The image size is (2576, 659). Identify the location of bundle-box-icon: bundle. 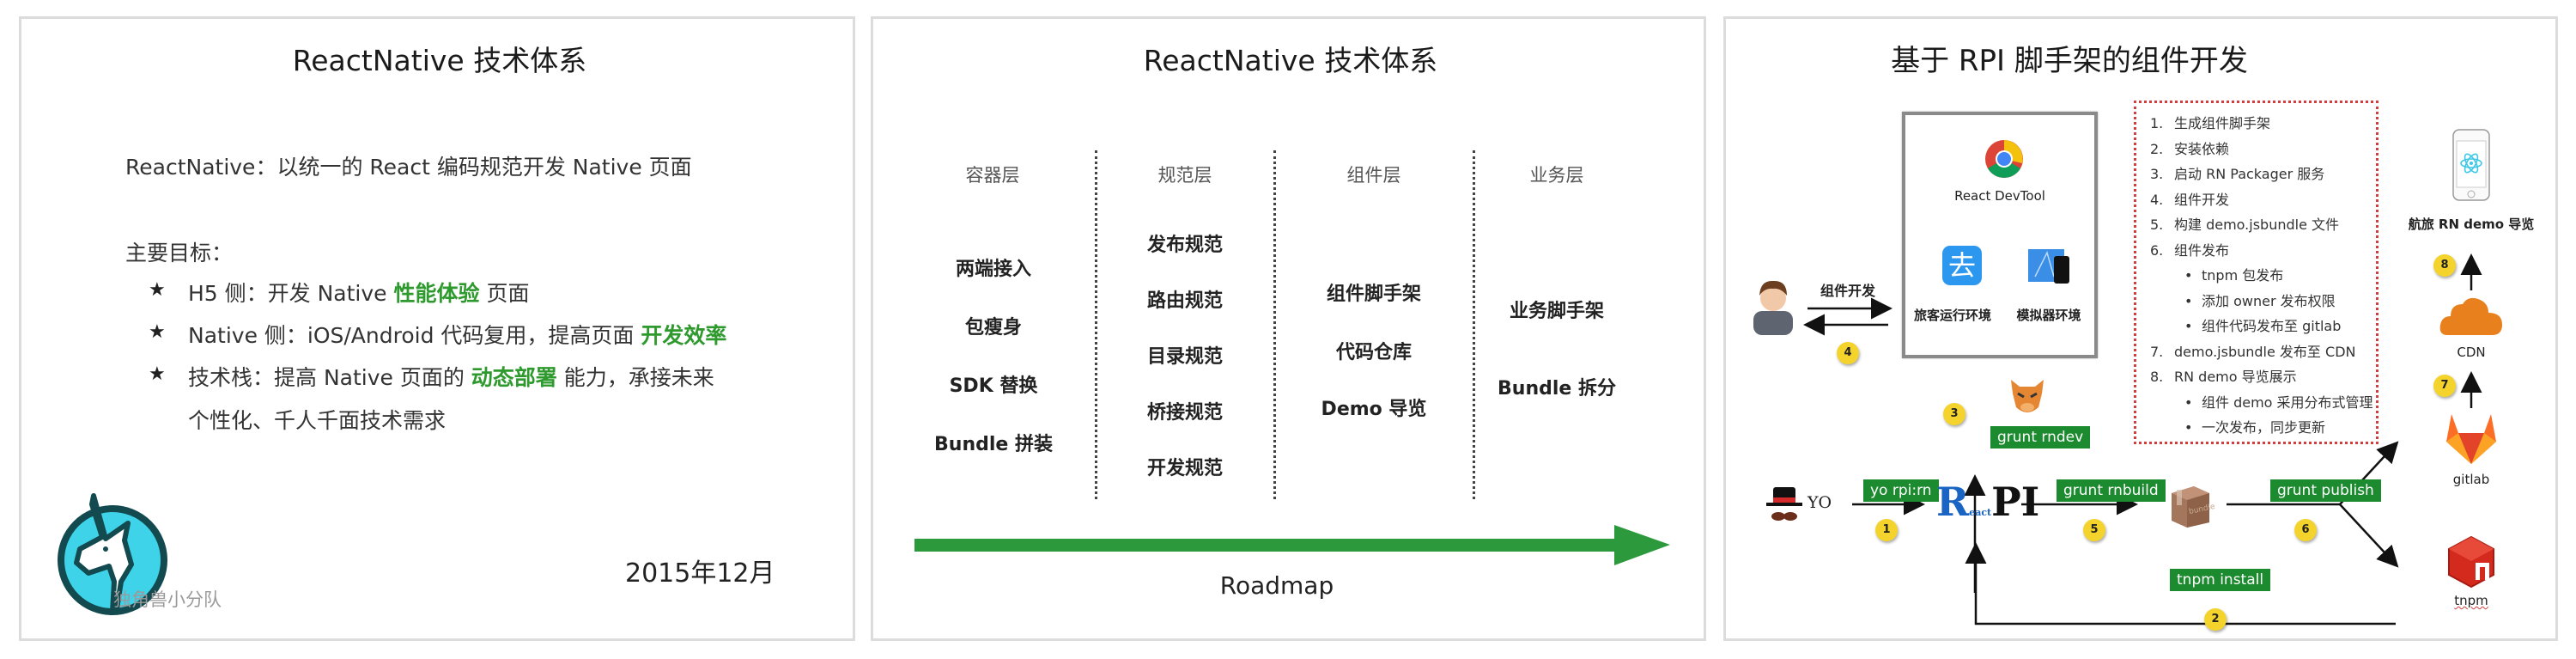
(2192, 506).